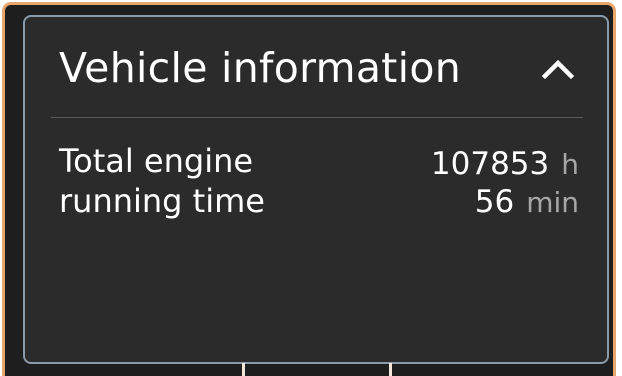 This screenshot has height=376, width=622. I want to click on minutes-row: 56 min, so click(505, 202).